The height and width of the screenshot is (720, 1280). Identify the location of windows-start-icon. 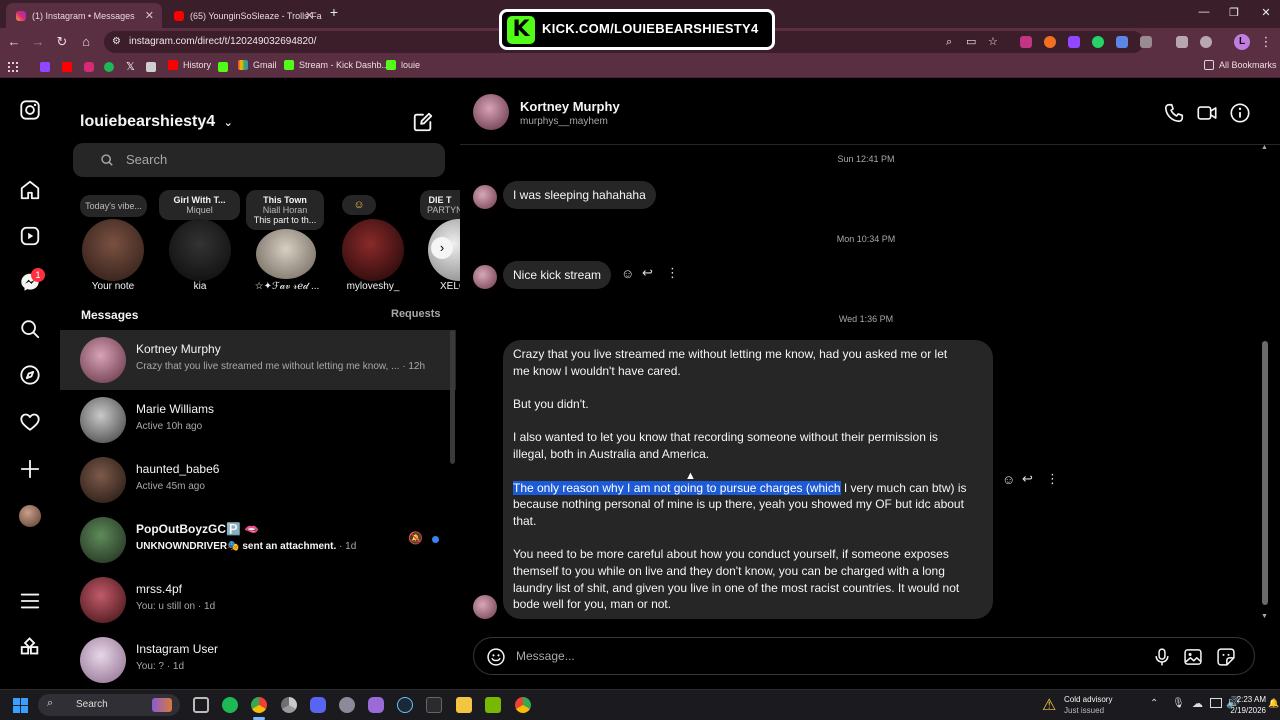
(20, 705).